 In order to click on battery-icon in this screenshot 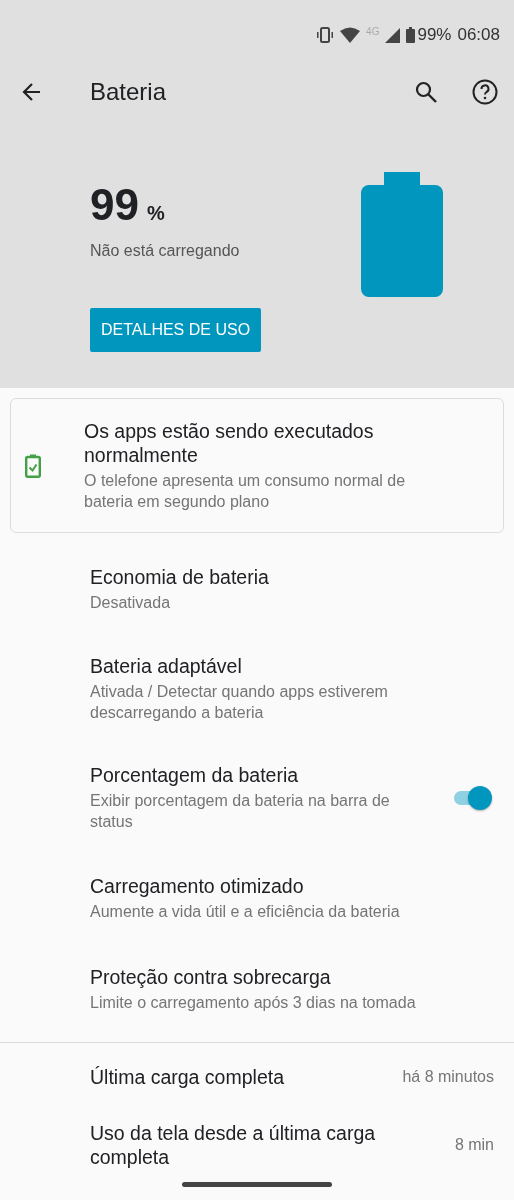, I will do `click(411, 35)`.